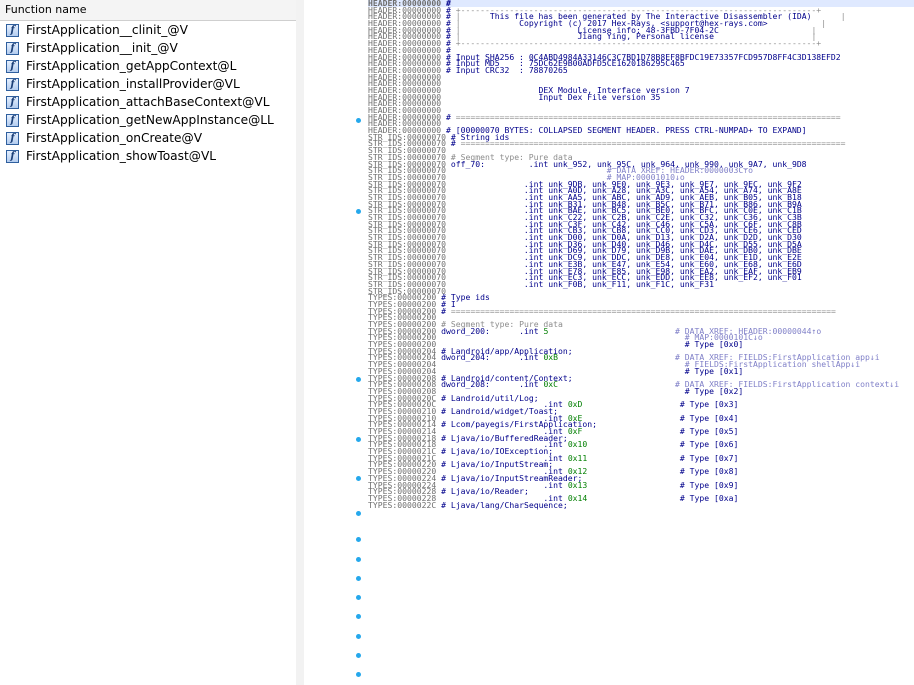 The width and height of the screenshot is (914, 685). Describe the element at coordinates (663, 444) in the screenshot. I see `line-text: # Type [0x6]` at that location.